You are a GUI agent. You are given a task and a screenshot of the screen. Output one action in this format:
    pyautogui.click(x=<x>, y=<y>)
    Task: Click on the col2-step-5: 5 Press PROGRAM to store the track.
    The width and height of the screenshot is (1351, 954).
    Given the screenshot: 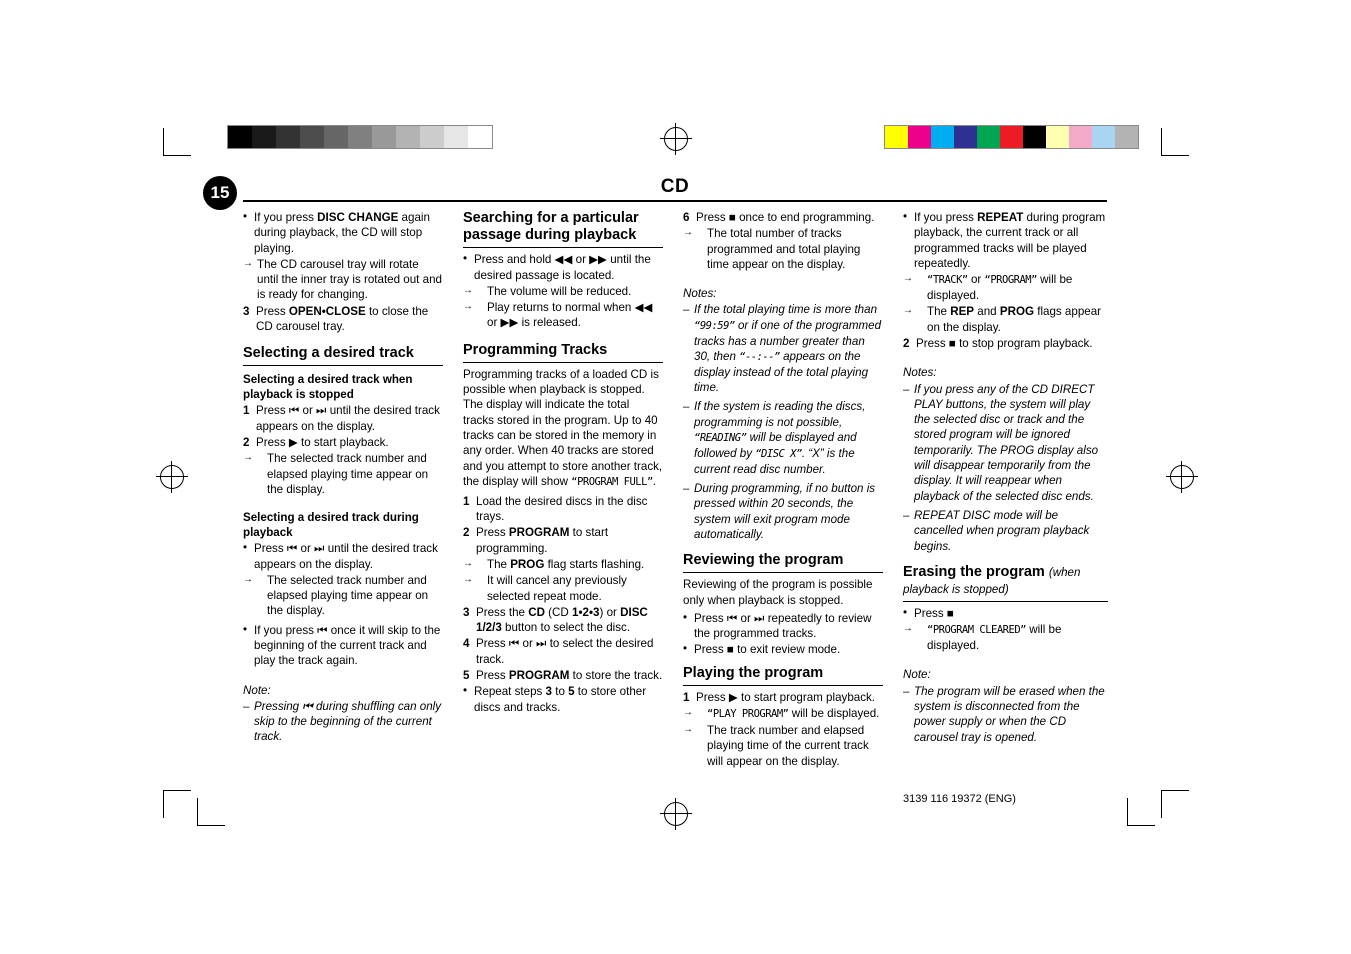 What is the action you would take?
    pyautogui.click(x=563, y=675)
    